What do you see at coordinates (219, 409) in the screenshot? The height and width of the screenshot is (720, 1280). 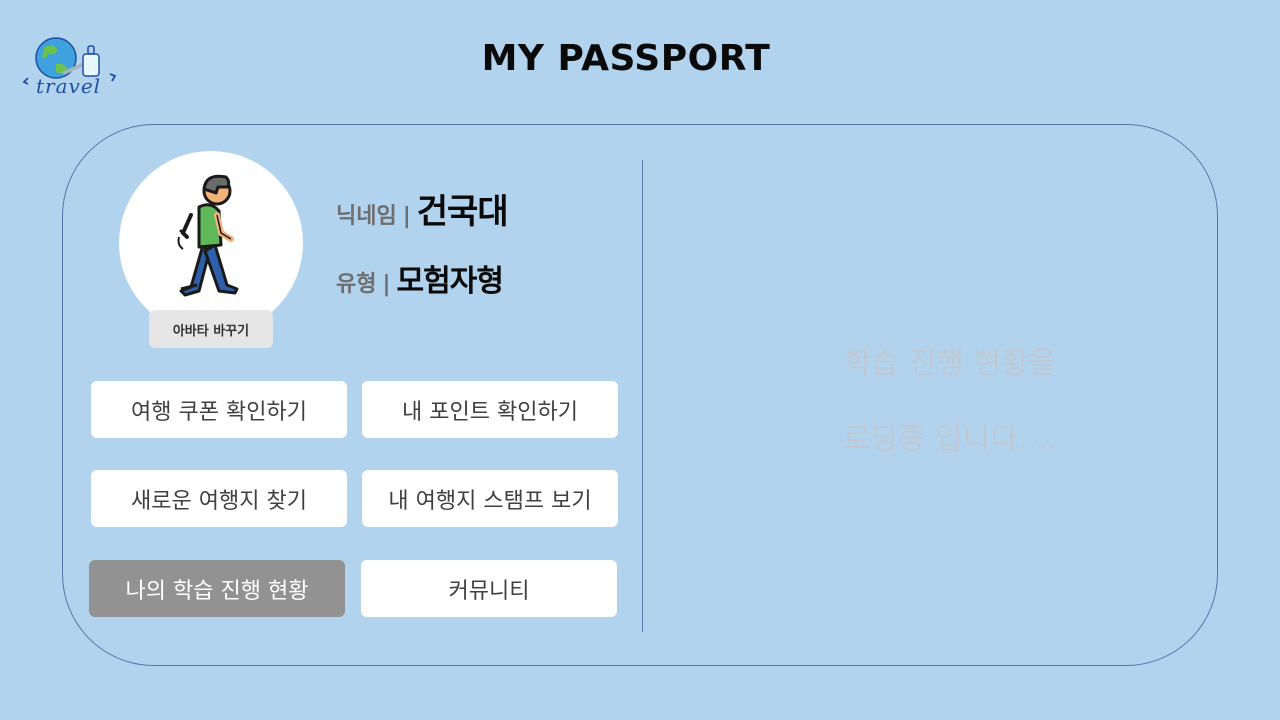 I see `check-coupon-button: 여행 쿠폰 확인하기` at bounding box center [219, 409].